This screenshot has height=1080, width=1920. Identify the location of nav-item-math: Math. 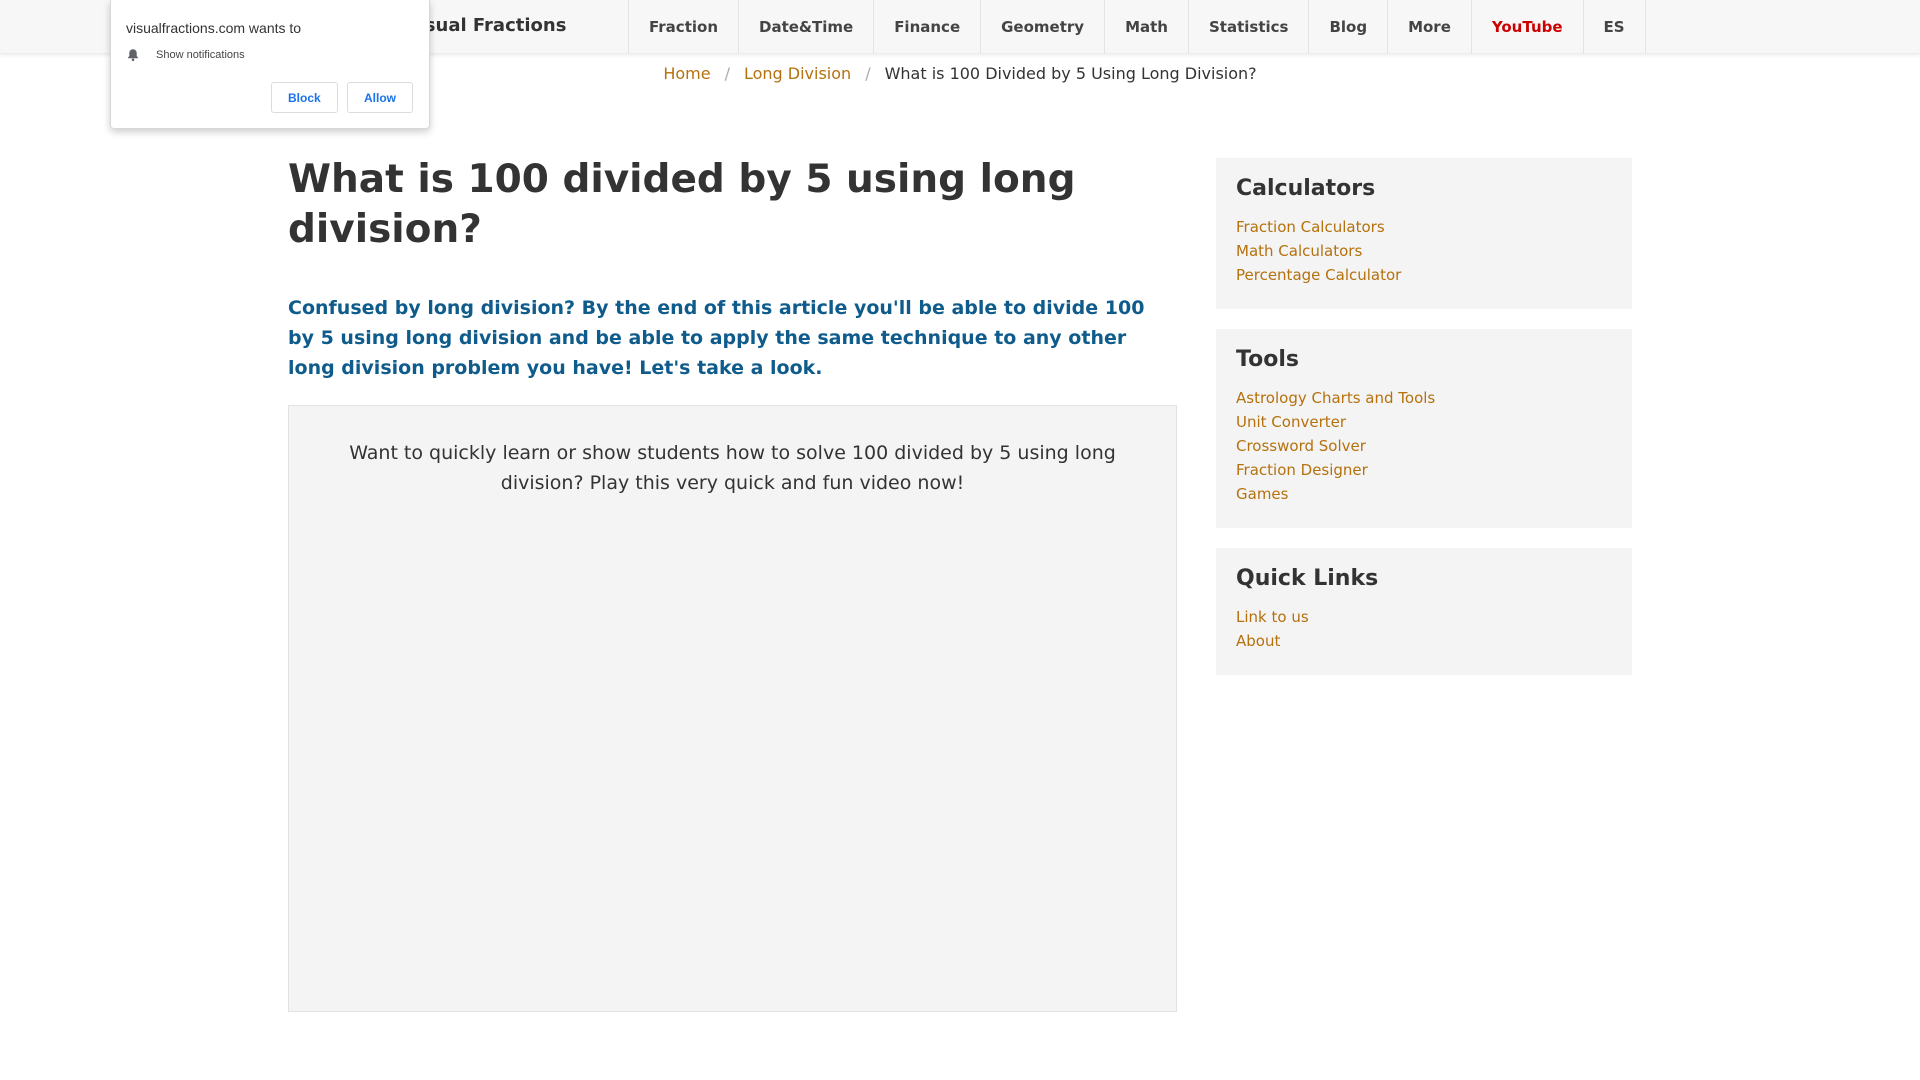
(1146, 27).